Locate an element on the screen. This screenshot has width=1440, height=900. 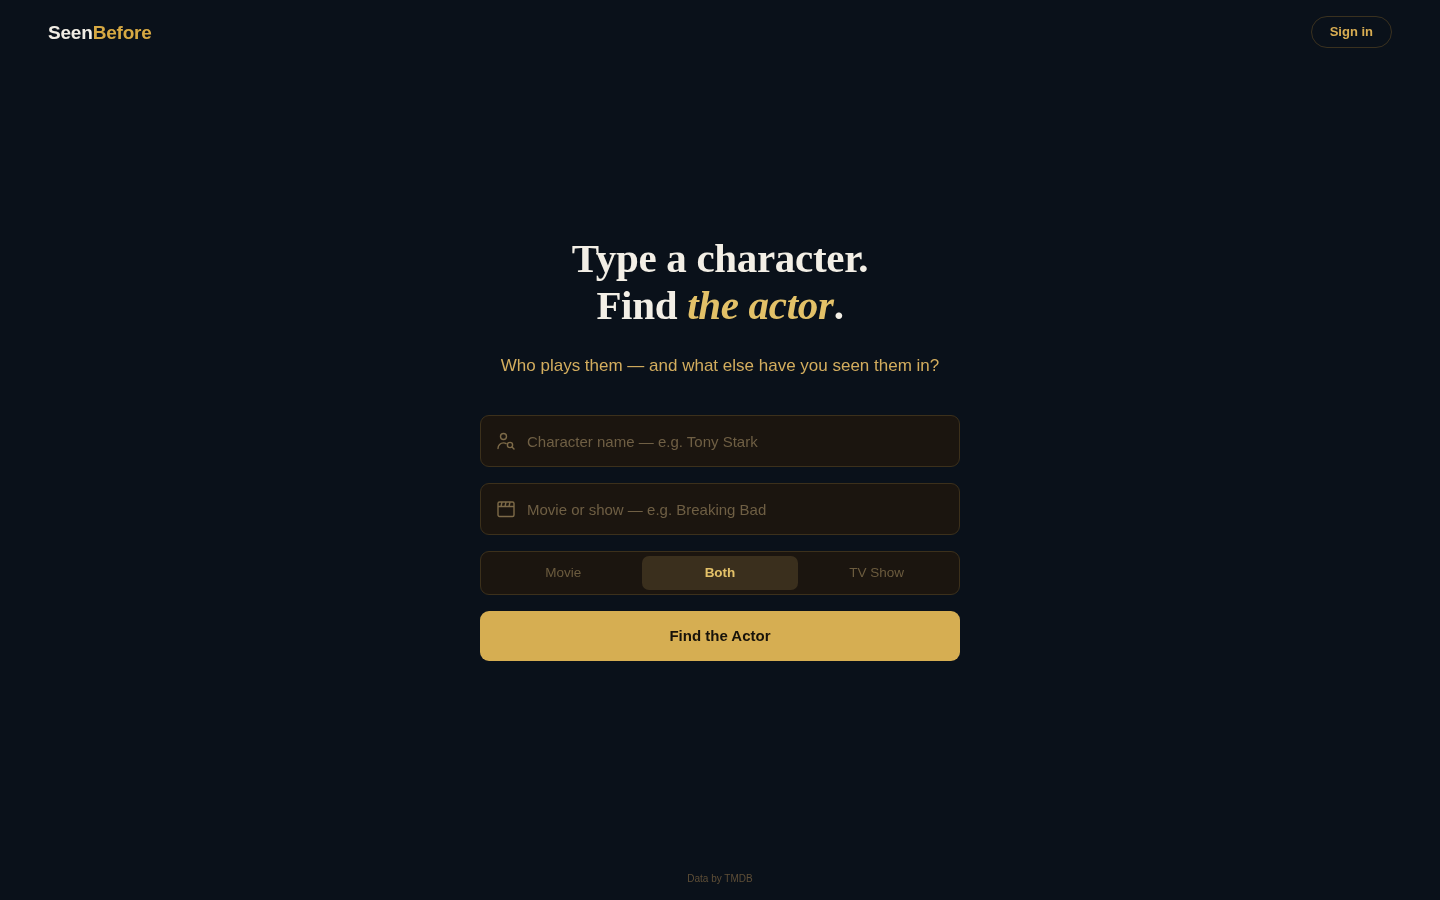
clapperboard-icon is located at coordinates (506, 509).